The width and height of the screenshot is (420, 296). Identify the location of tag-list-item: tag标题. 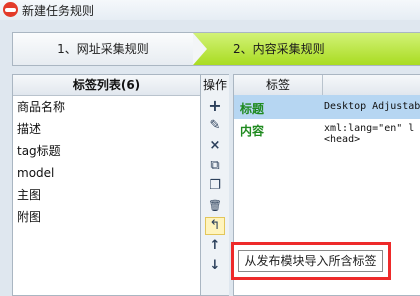
(106, 151).